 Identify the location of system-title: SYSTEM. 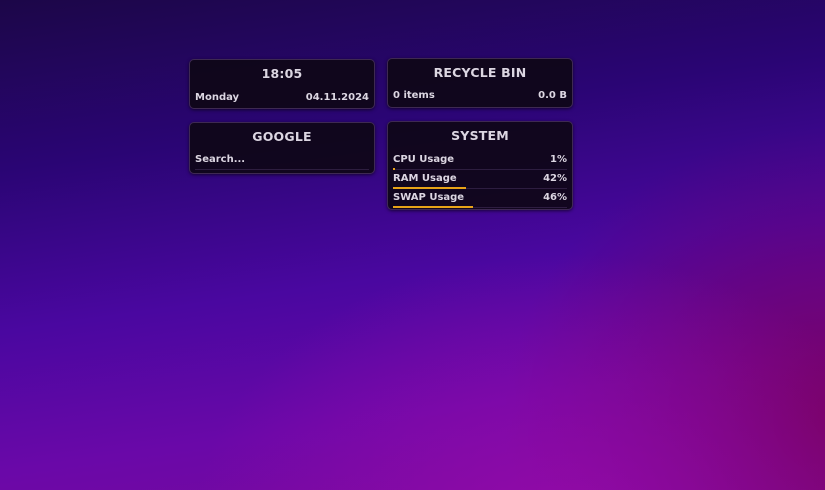
(480, 135).